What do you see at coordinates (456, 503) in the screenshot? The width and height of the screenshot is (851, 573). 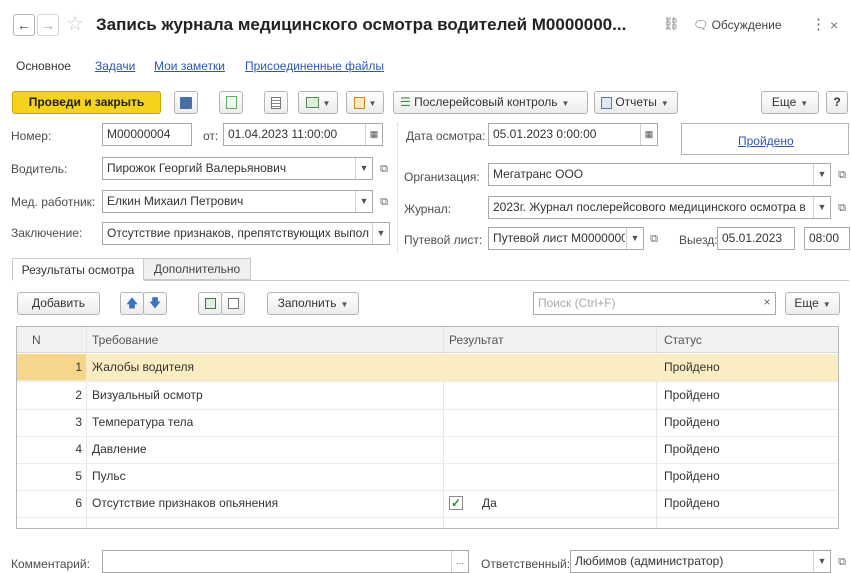 I see `result-checkbox: ✓` at bounding box center [456, 503].